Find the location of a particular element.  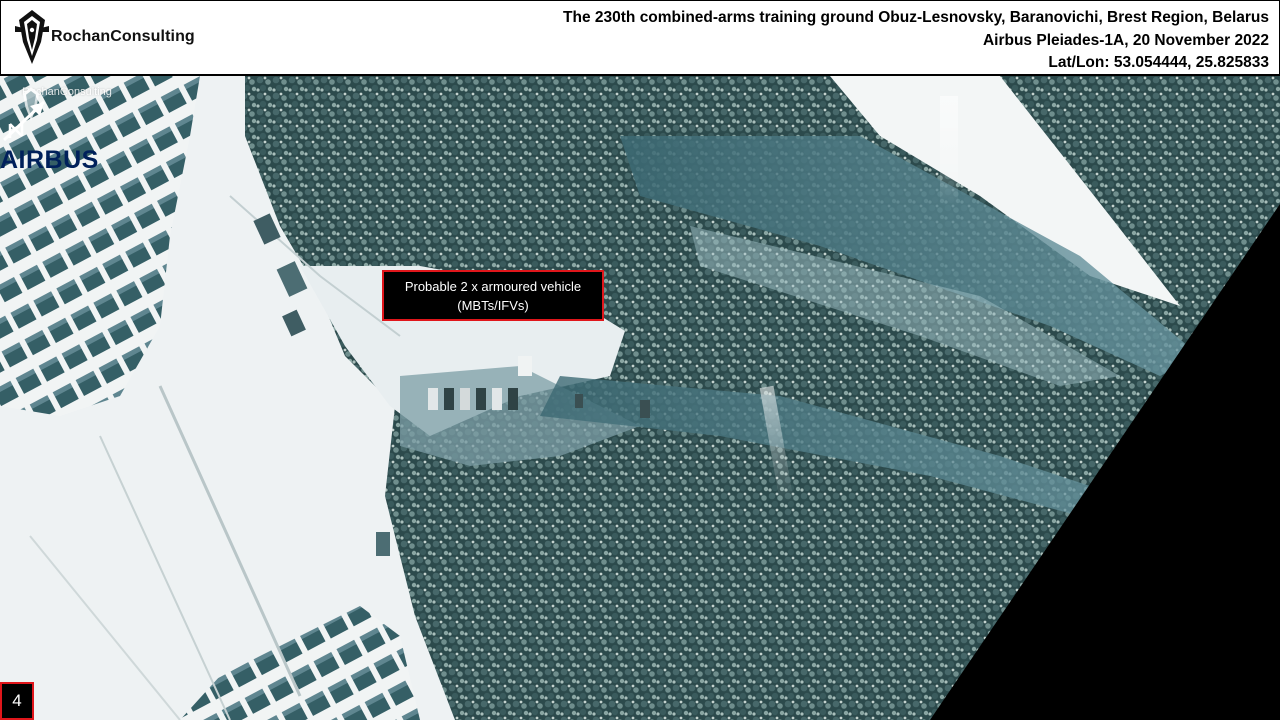

airbus-logo: AIRBUS is located at coordinates (49, 160).